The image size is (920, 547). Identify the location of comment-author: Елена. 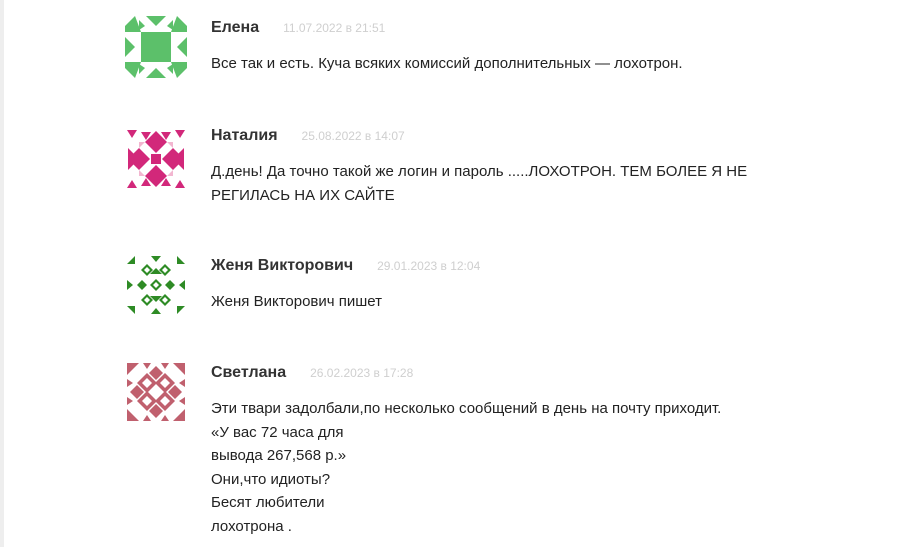
(235, 28).